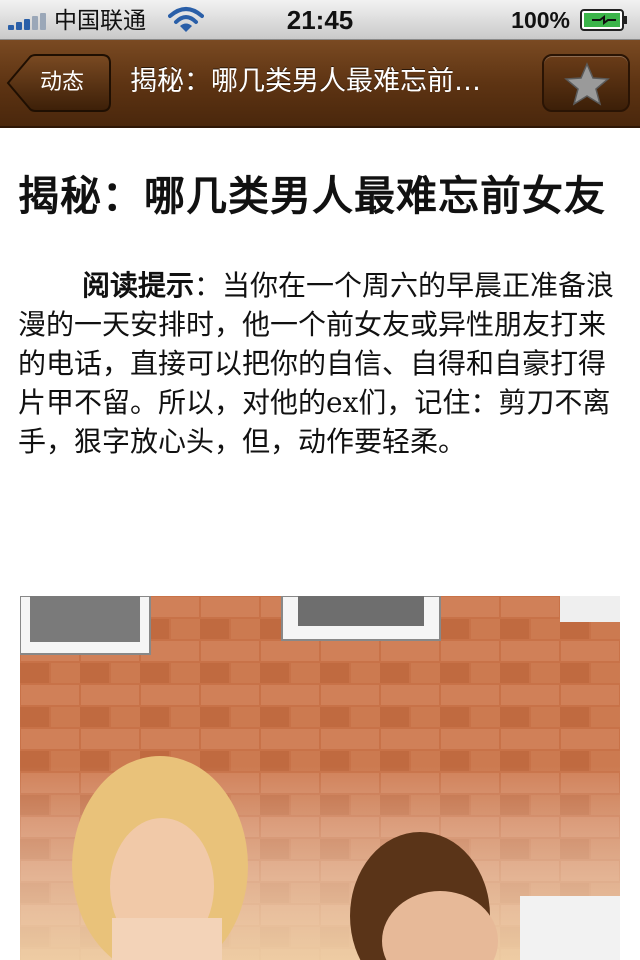 This screenshot has height=960, width=640. What do you see at coordinates (320, 20) in the screenshot?
I see `status-bar: 中国联通 21:45 100%` at bounding box center [320, 20].